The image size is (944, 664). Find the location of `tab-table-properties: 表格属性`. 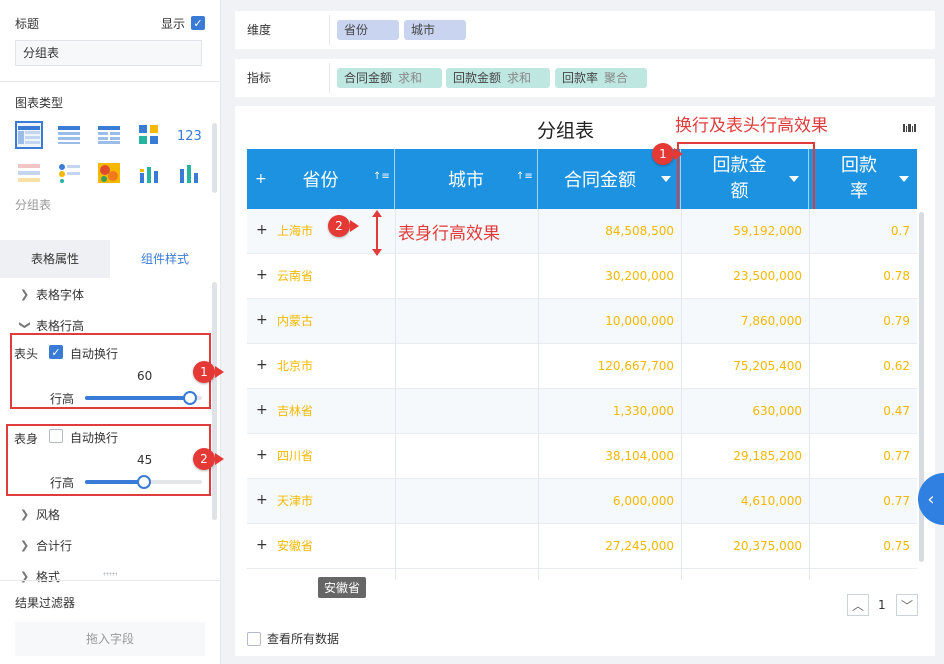

tab-table-properties: 表格属性 is located at coordinates (55, 259).